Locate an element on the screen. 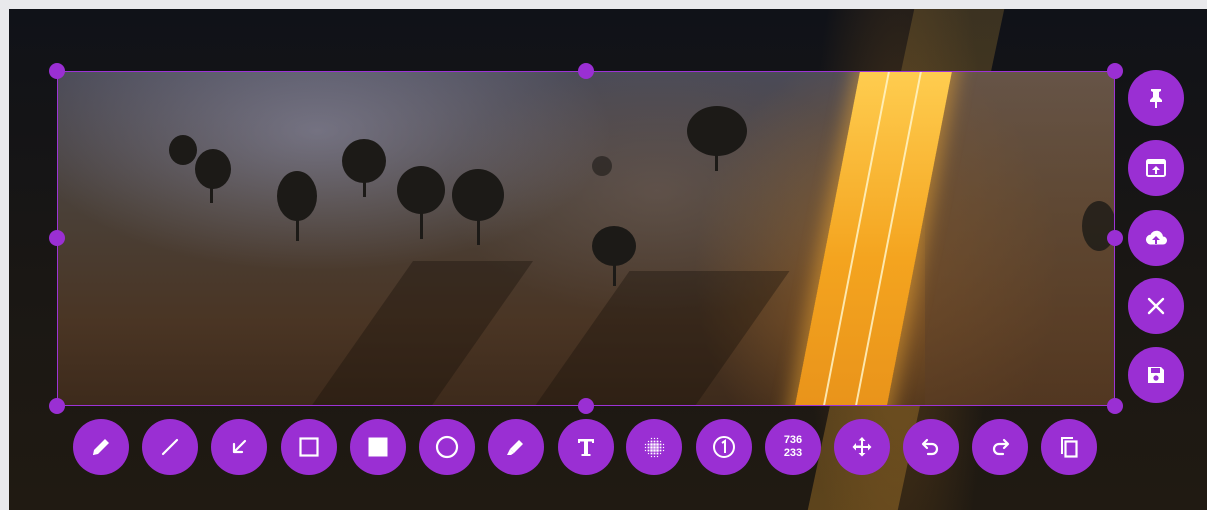 This screenshot has height=510, width=1207. open-in-window-button is located at coordinates (1156, 168).